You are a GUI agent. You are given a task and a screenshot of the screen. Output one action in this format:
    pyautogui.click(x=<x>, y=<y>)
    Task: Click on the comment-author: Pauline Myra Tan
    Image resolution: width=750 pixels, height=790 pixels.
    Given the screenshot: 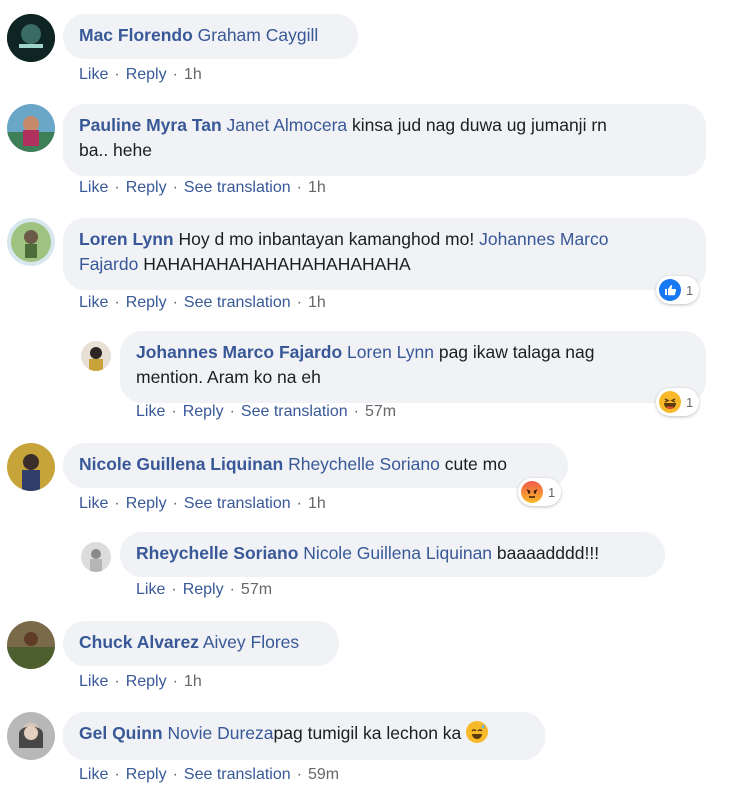 What is the action you would take?
    pyautogui.click(x=150, y=125)
    